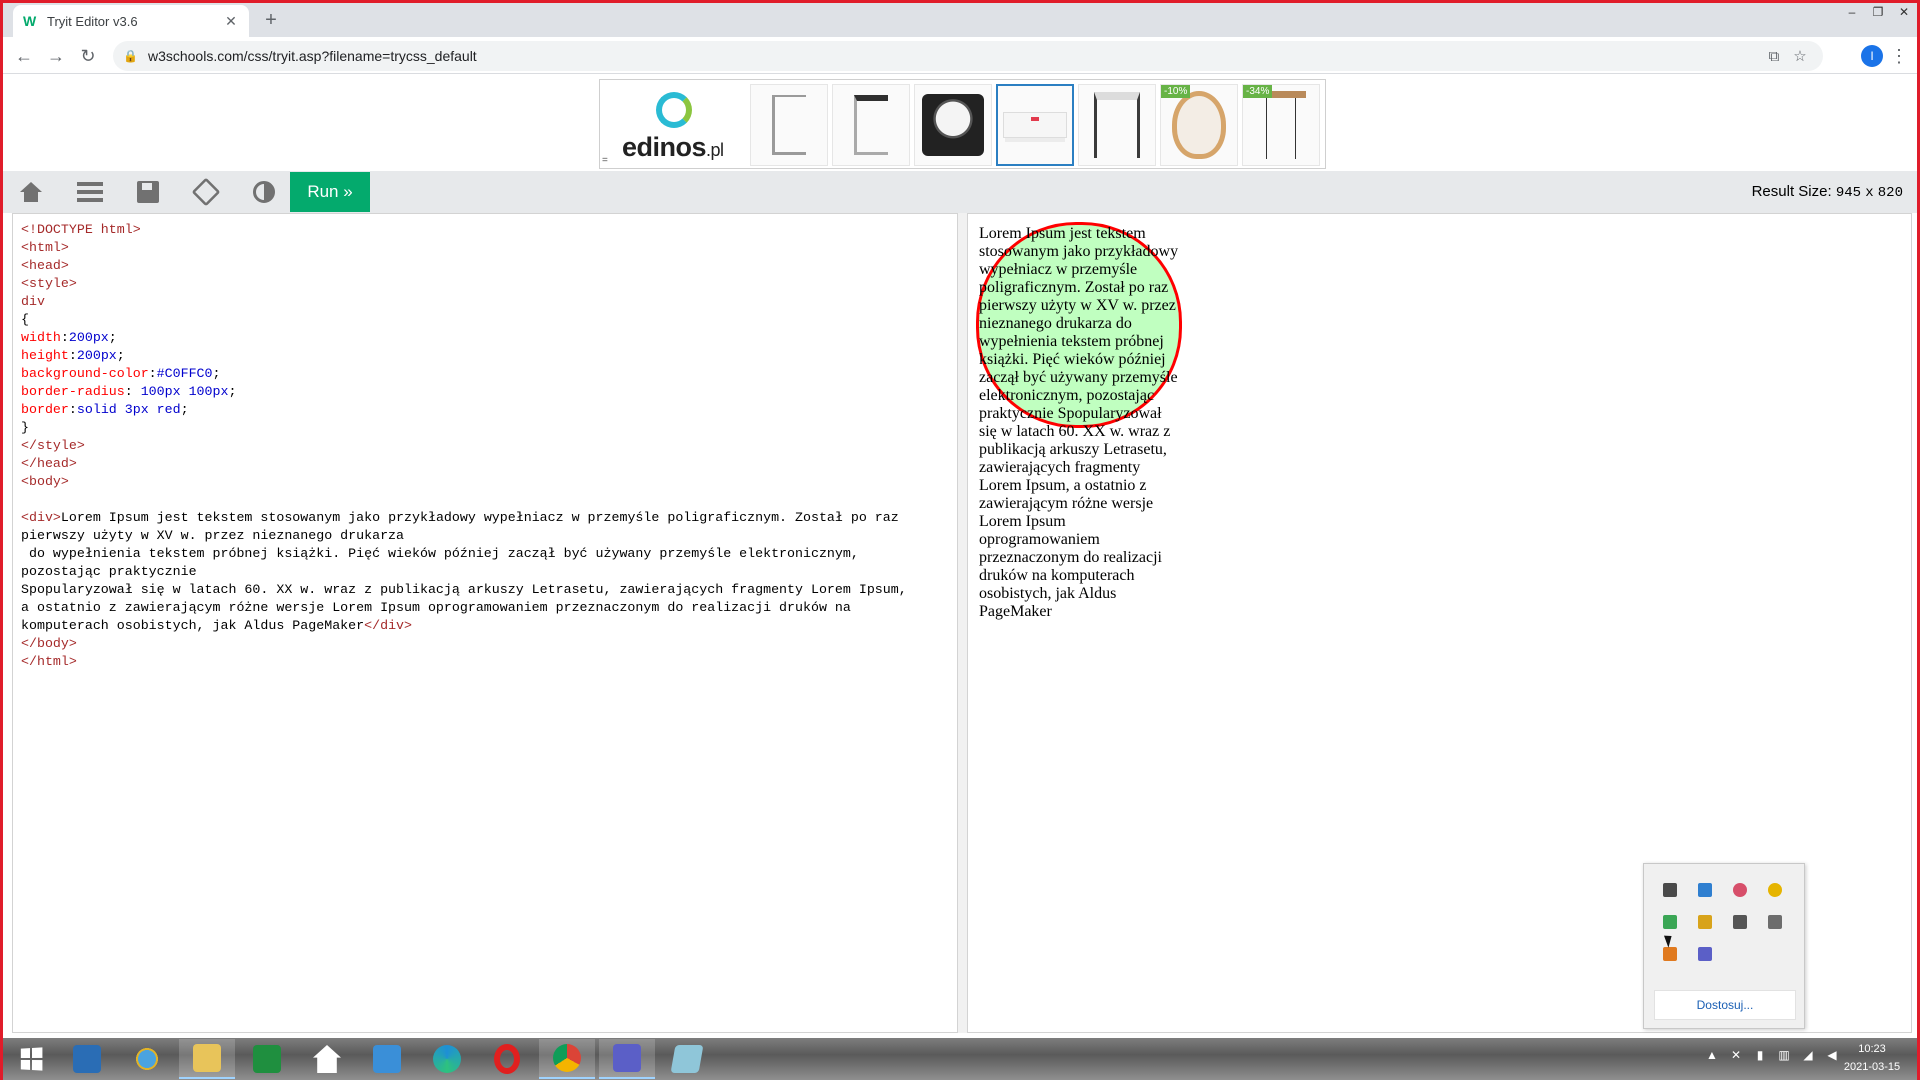 The height and width of the screenshot is (1080, 1920). I want to click on product-thumb-glass-table, so click(953, 125).